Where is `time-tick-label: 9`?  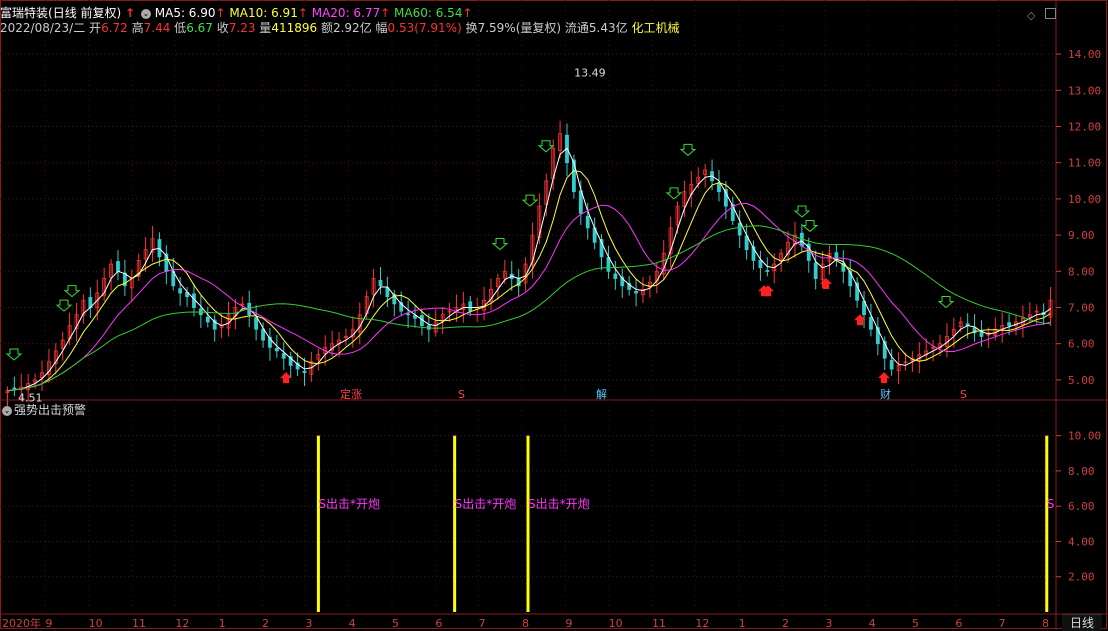 time-tick-label: 9 is located at coordinates (48, 623).